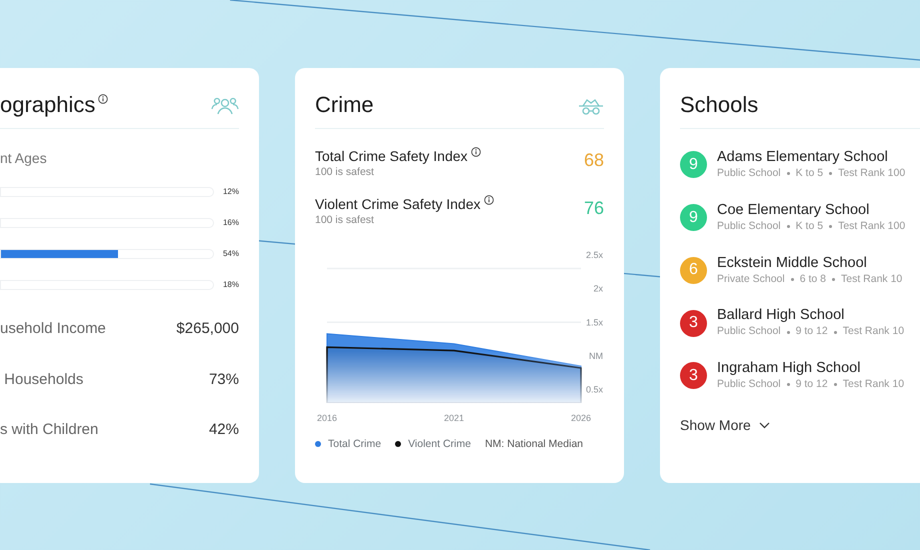  What do you see at coordinates (581, 417) in the screenshot?
I see `x-tick-label: 2026` at bounding box center [581, 417].